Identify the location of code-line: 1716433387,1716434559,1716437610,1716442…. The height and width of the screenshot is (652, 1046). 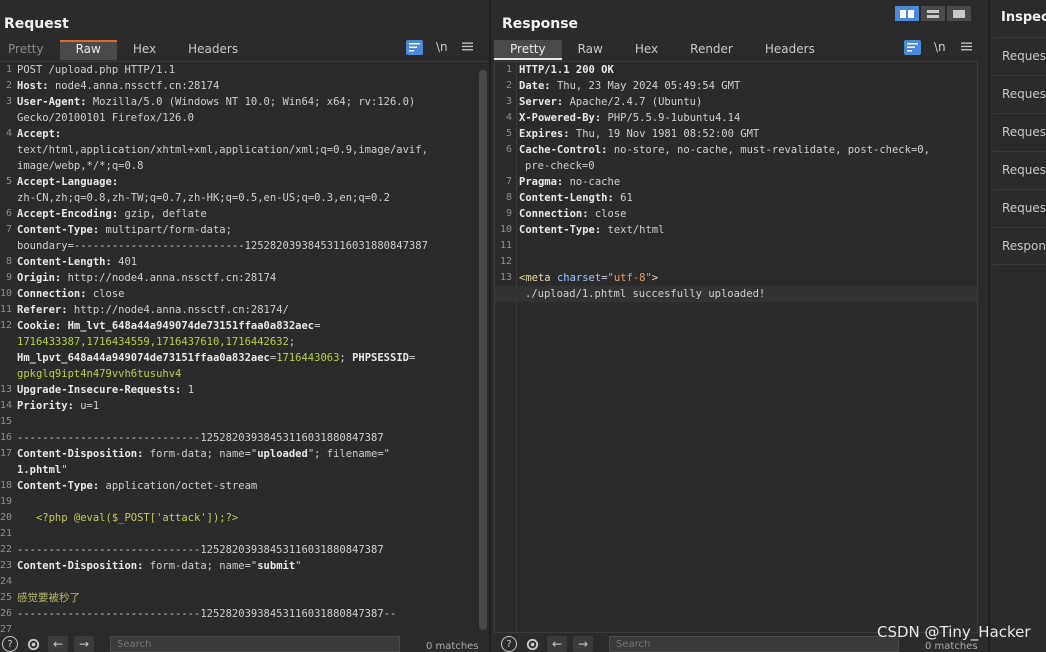
(244, 342).